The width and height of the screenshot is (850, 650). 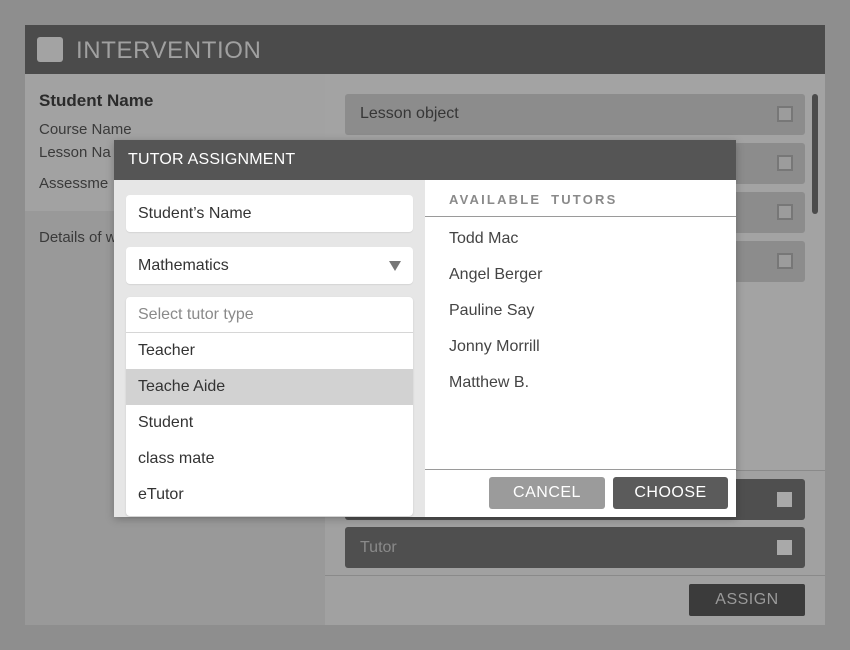 What do you see at coordinates (483, 239) in the screenshot?
I see `tutor-item-todd-mac: Todd Mac` at bounding box center [483, 239].